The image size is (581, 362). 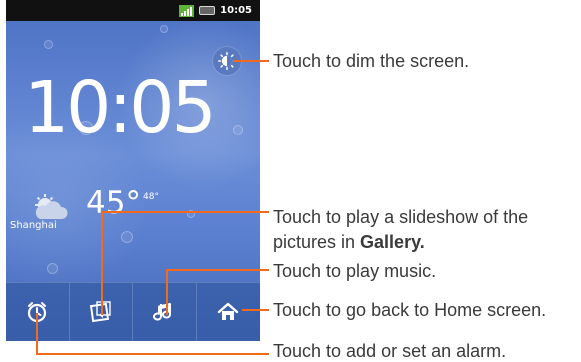 I want to click on home-callout-line, so click(x=255, y=310).